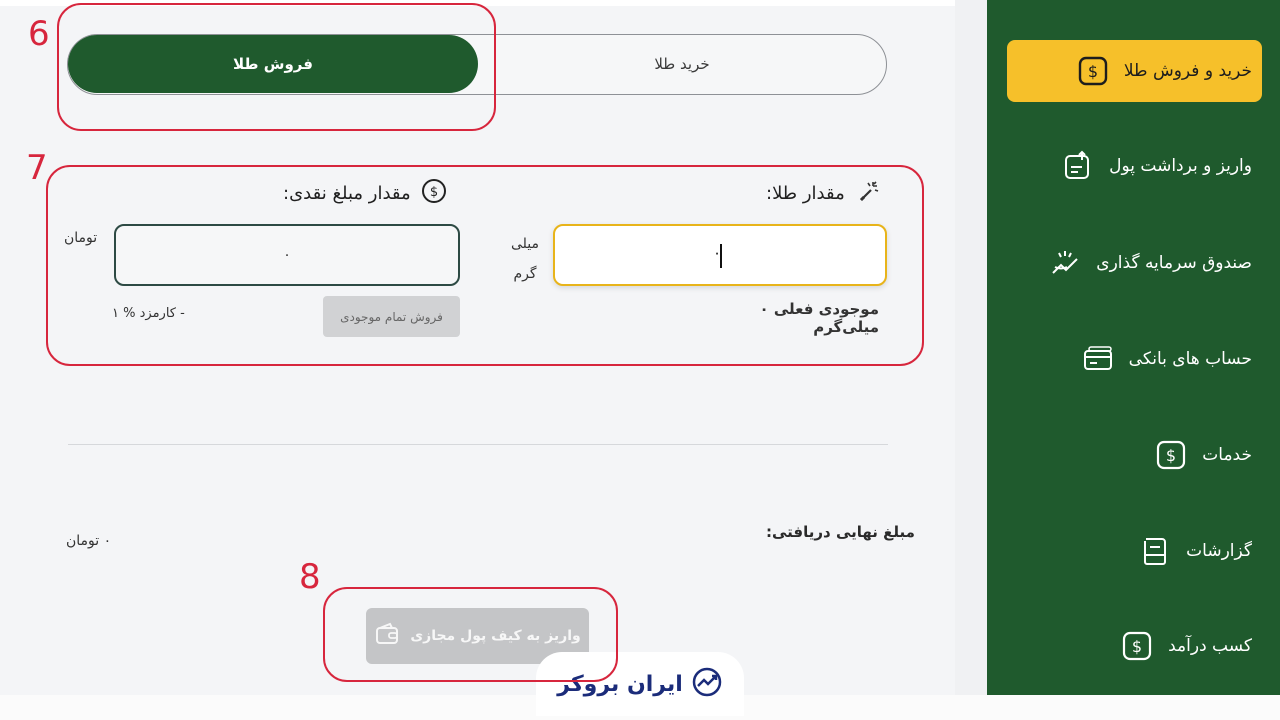 The height and width of the screenshot is (720, 1280). Describe the element at coordinates (1210, 646) in the screenshot. I see `sidebar-item-label: کسب درآمد` at that location.